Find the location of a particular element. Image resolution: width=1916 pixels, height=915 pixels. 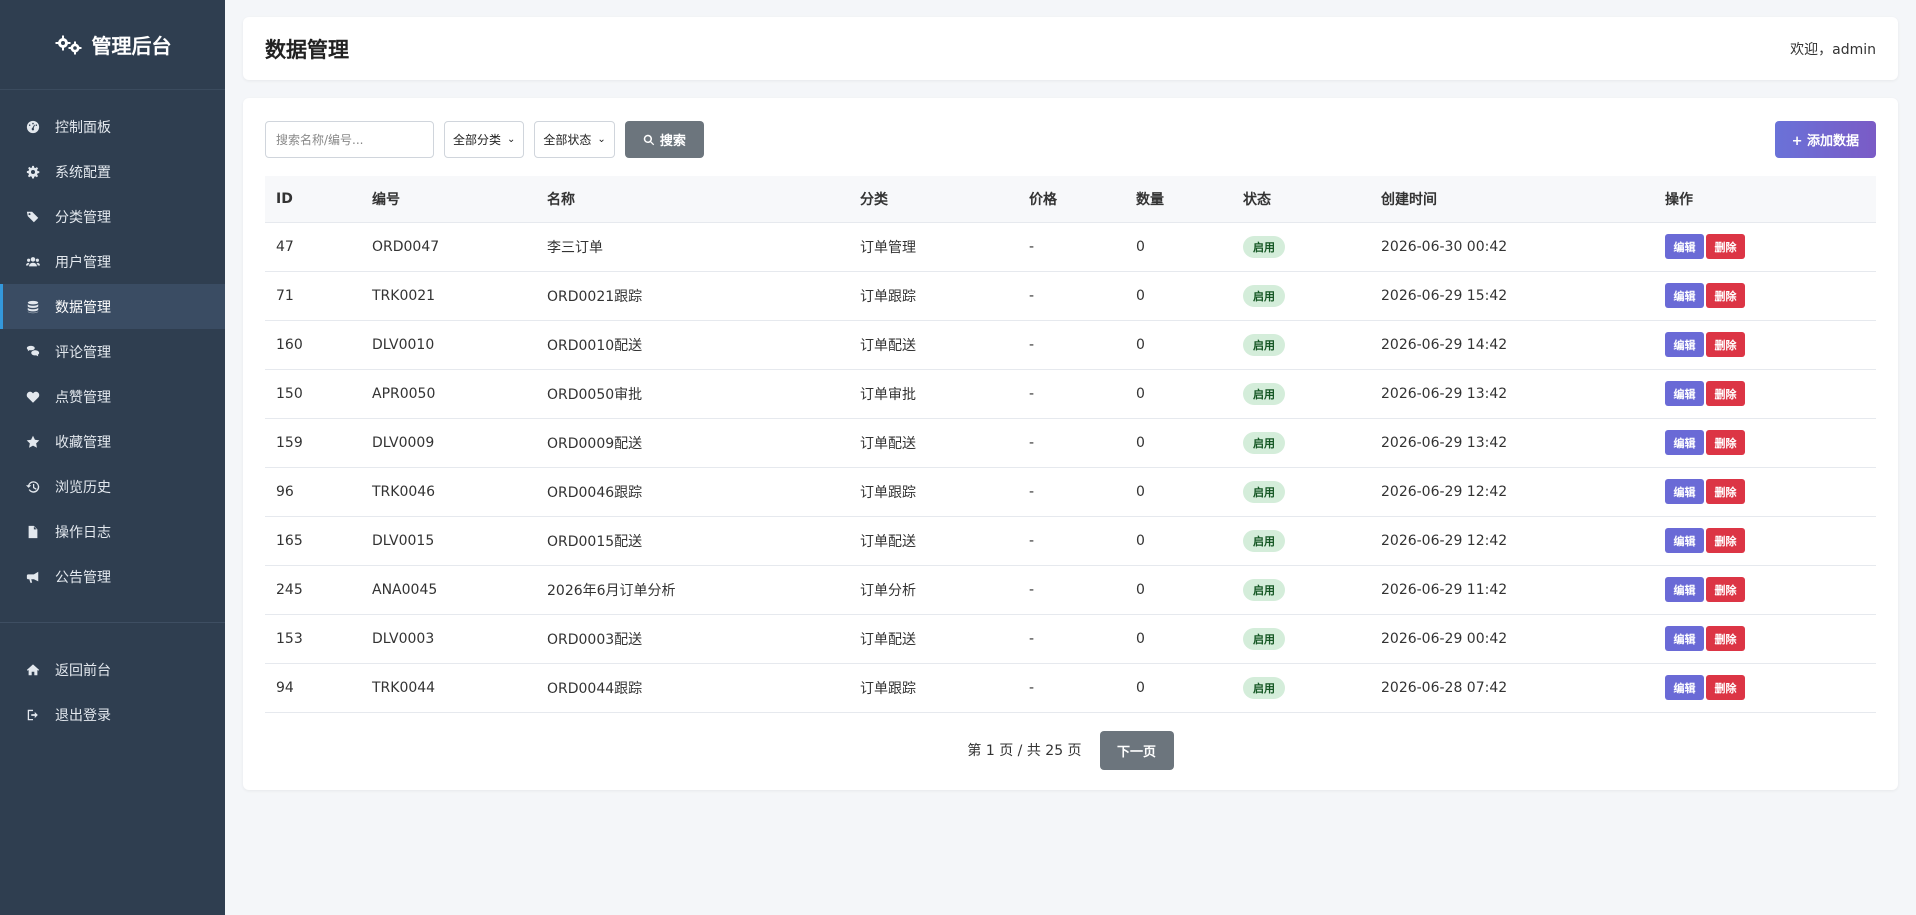

sidebar-item-announcements: 公告管理 is located at coordinates (112, 576).